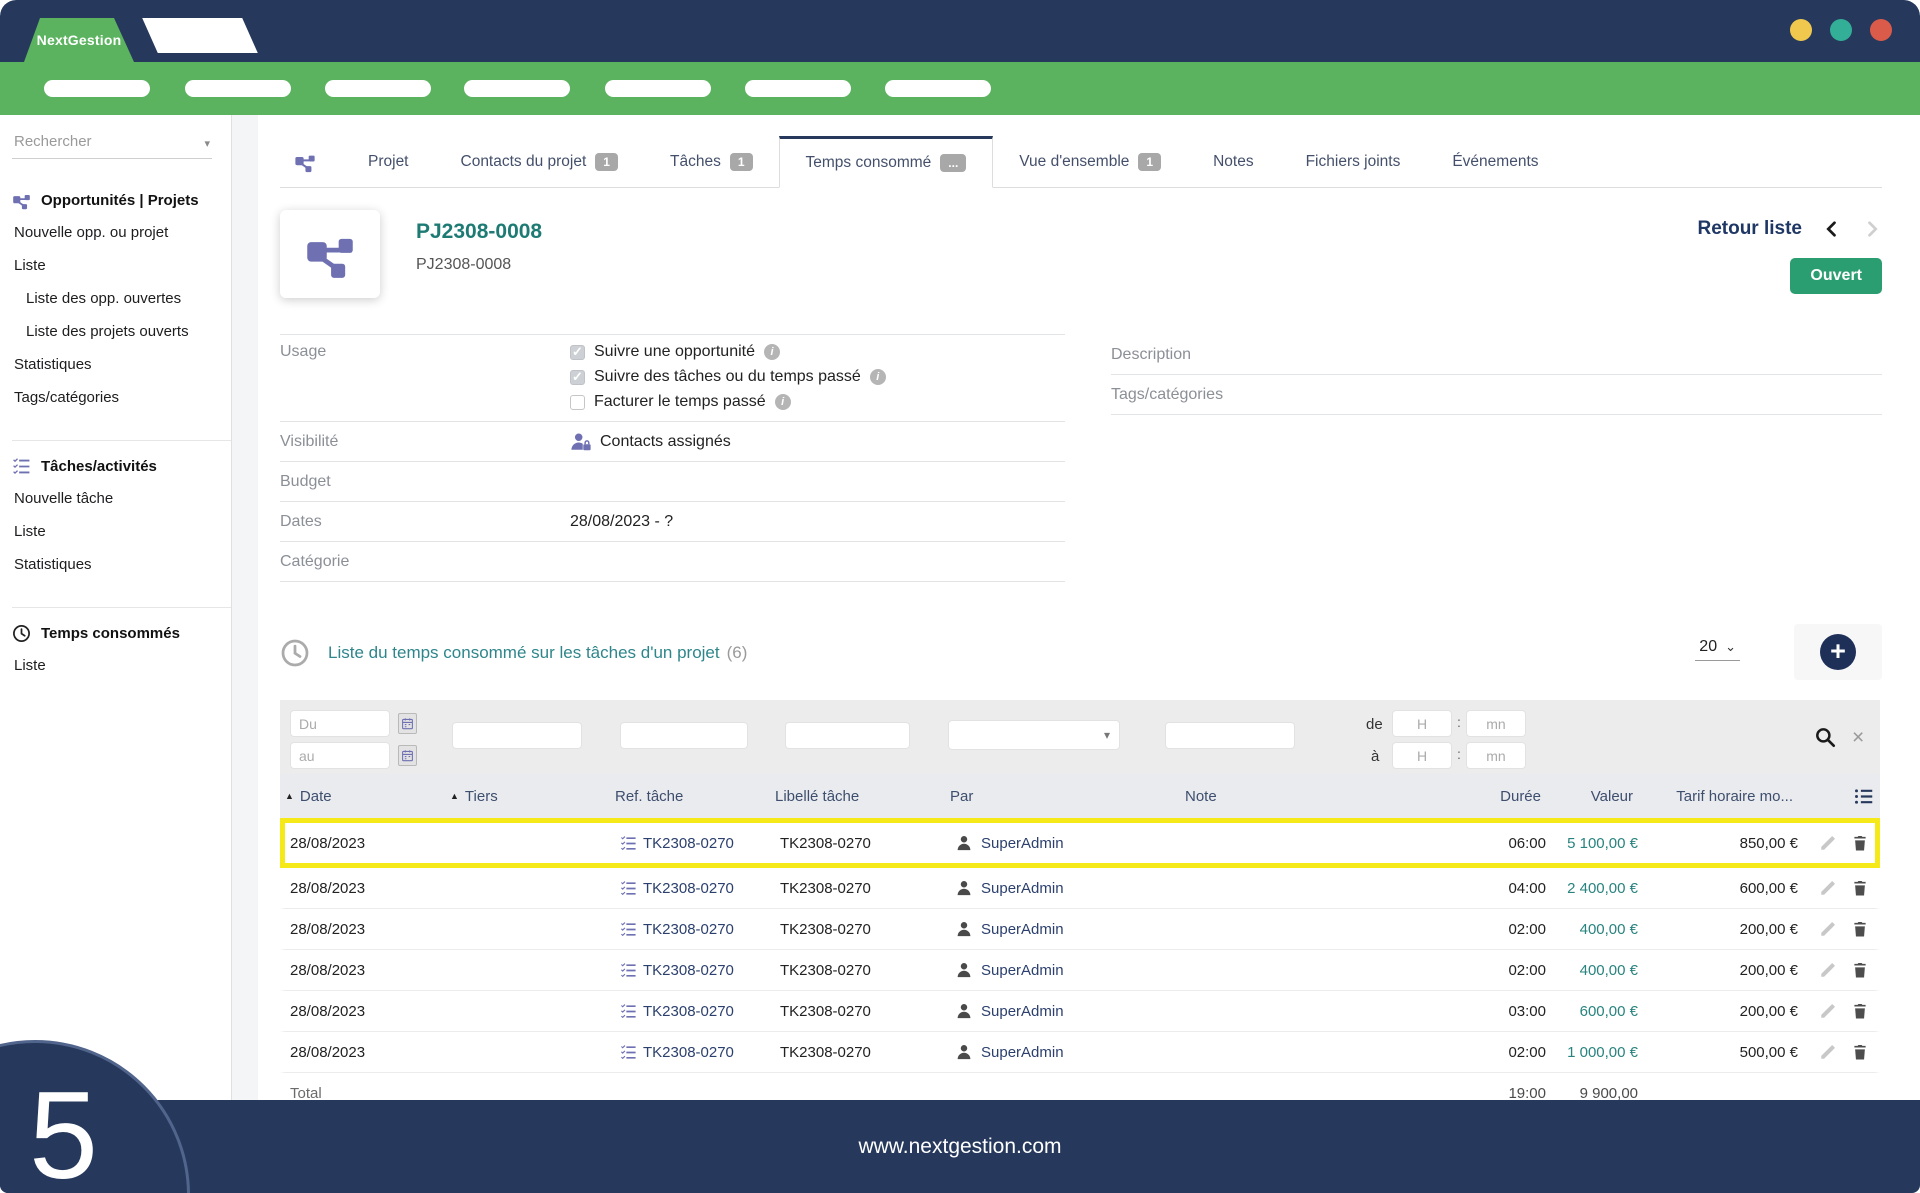  Describe the element at coordinates (1496, 755) in the screenshot. I see `filter-minute-to-input` at that location.